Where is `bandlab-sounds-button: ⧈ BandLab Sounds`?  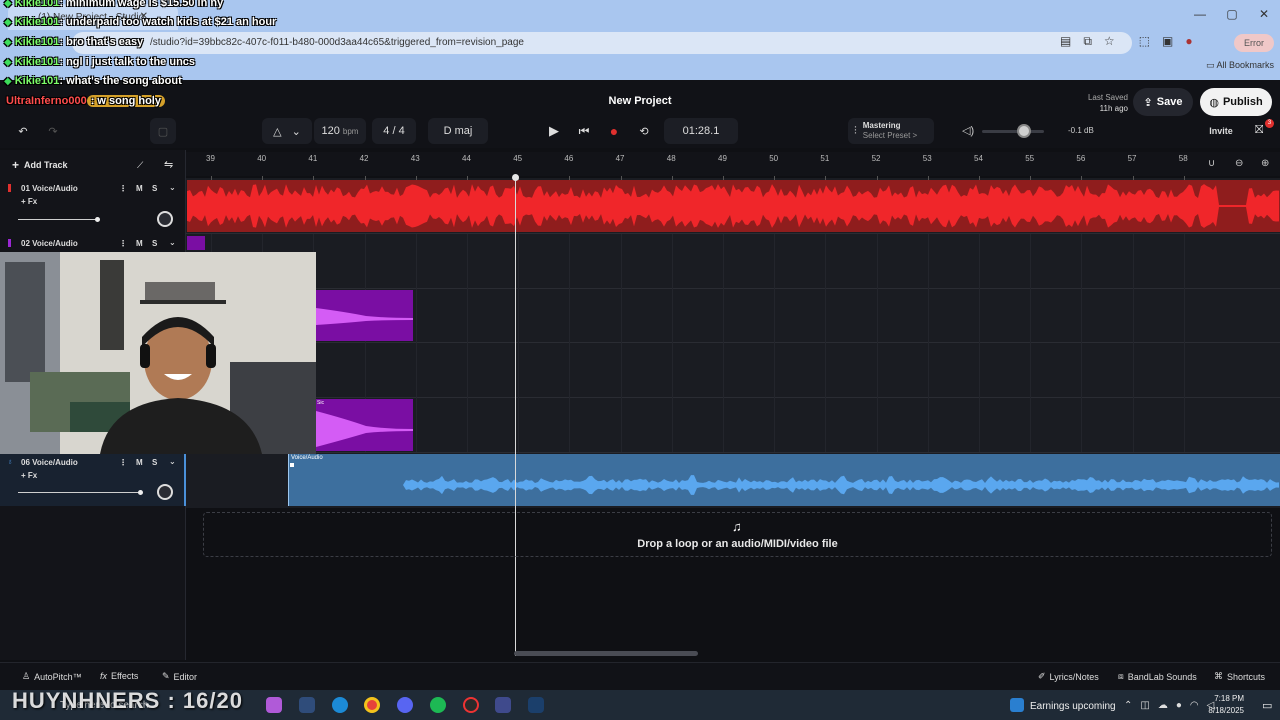 bandlab-sounds-button: ⧈ BandLab Sounds is located at coordinates (1157, 676).